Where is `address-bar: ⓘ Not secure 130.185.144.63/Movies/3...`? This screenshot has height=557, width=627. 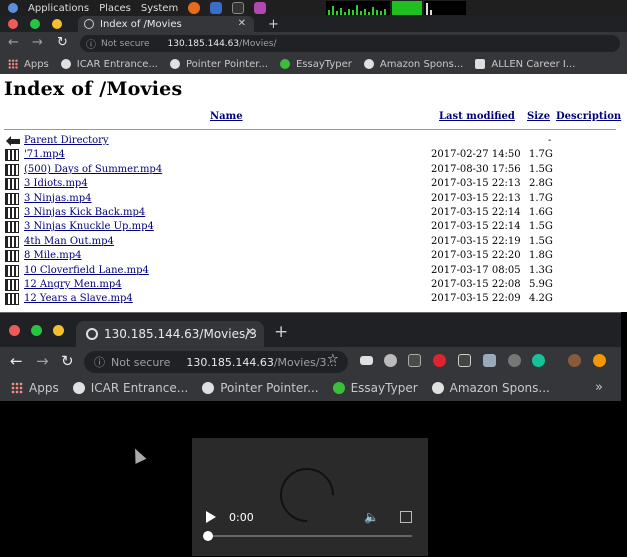 address-bar: ⓘ Not secure 130.185.144.63/Movies/3... is located at coordinates (216, 362).